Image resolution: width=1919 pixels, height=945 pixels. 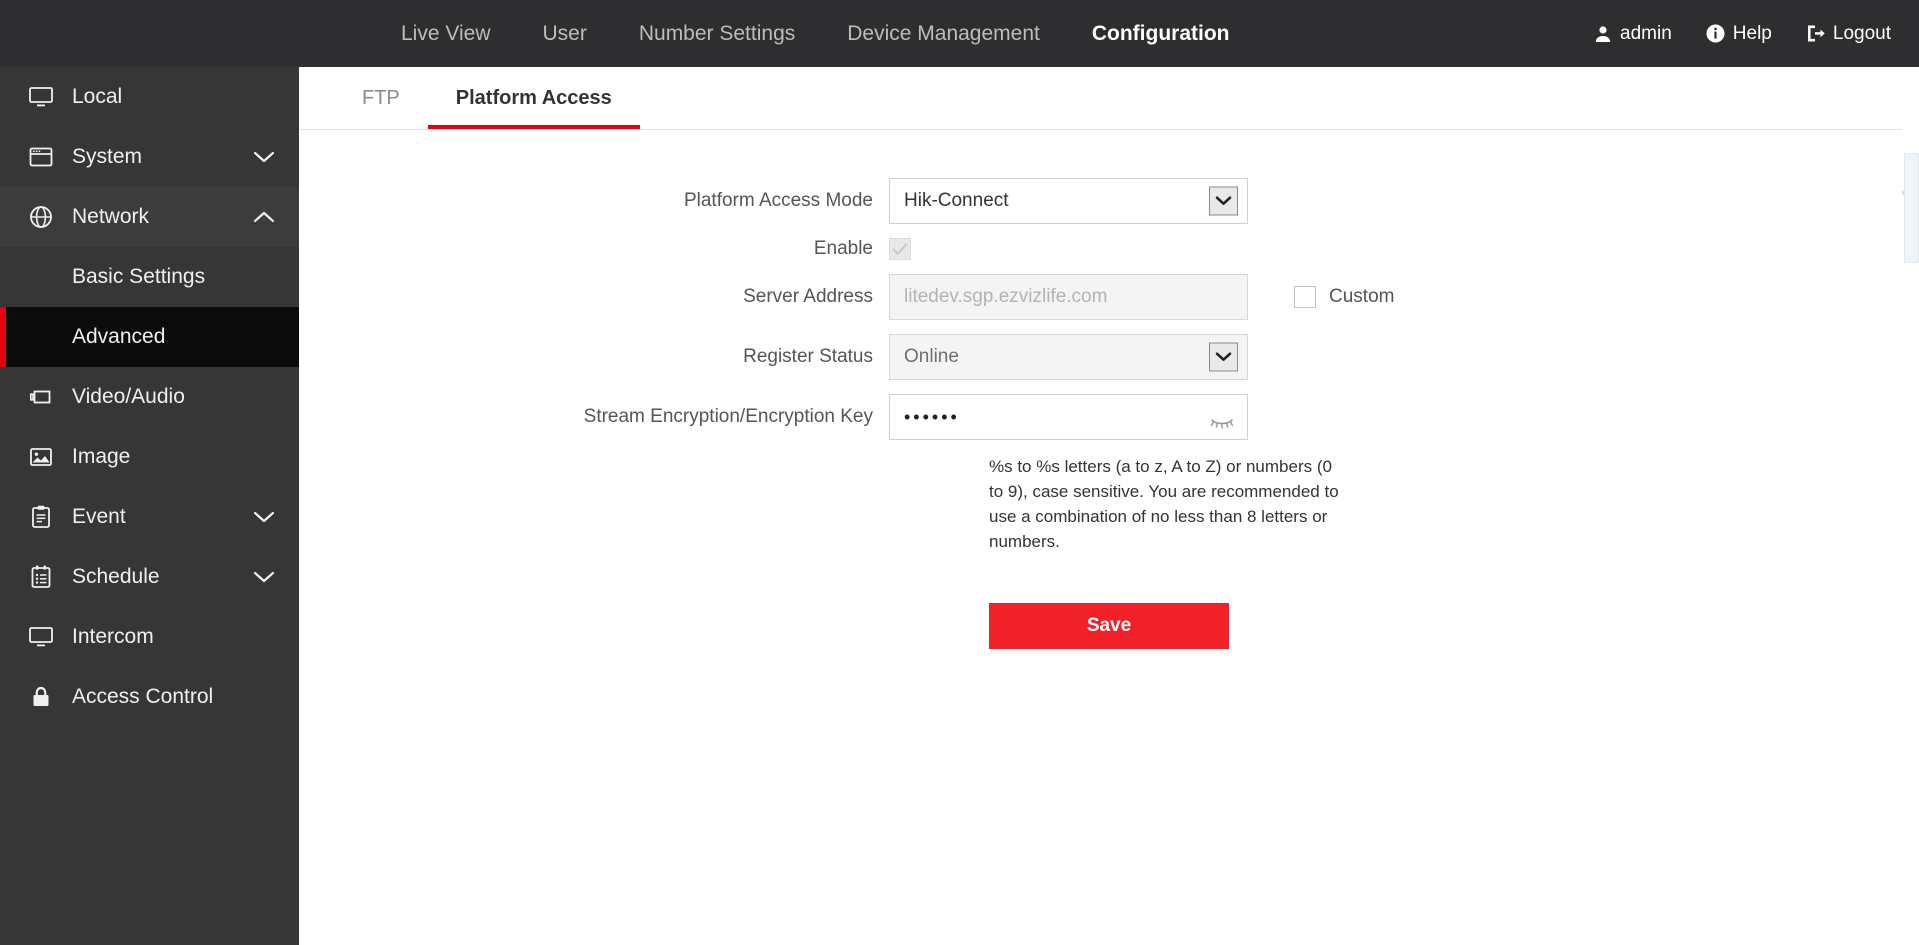 I want to click on eye-off-icon, so click(x=1222, y=423).